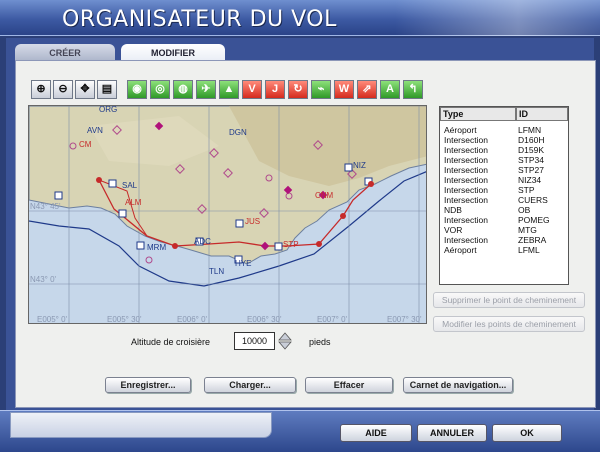 The width and height of the screenshot is (600, 452). Describe the element at coordinates (202, 241) in the screenshot. I see `map-label: ADC` at that location.